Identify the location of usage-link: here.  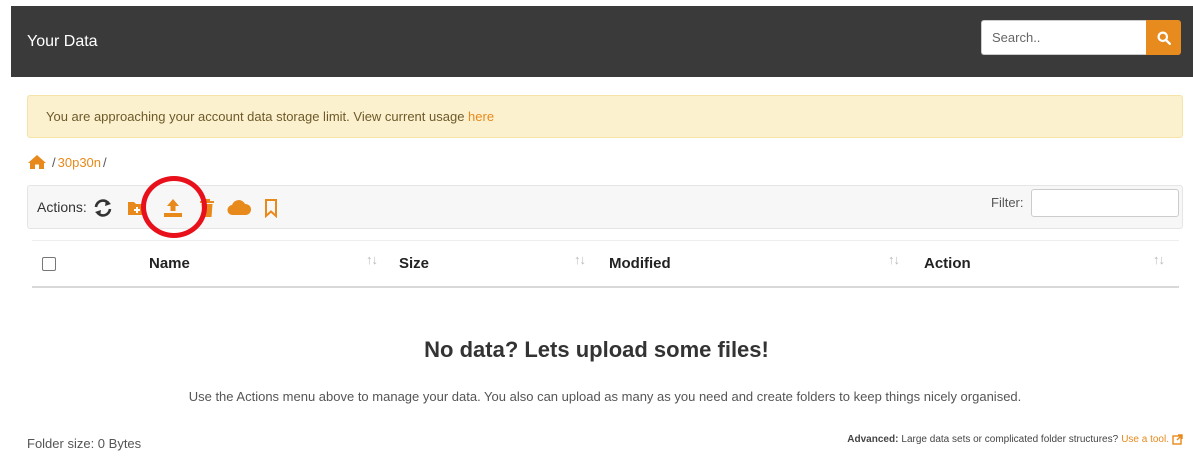
(481, 116).